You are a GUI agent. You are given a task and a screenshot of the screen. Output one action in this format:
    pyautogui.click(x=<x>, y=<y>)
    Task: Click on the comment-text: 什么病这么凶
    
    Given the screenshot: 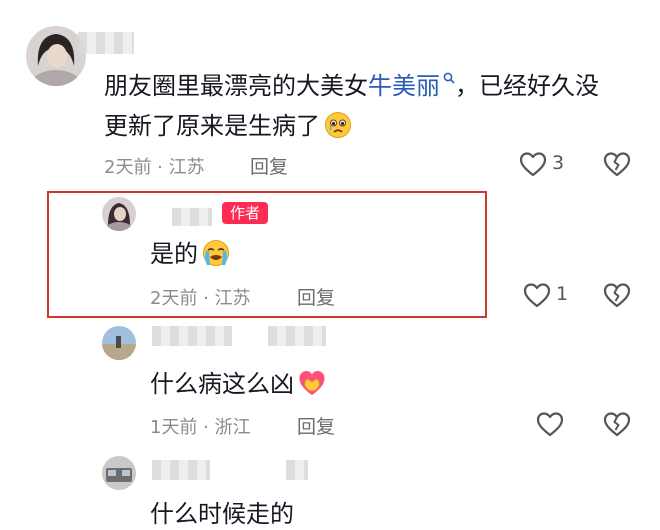 What is the action you would take?
    pyautogui.click(x=238, y=384)
    